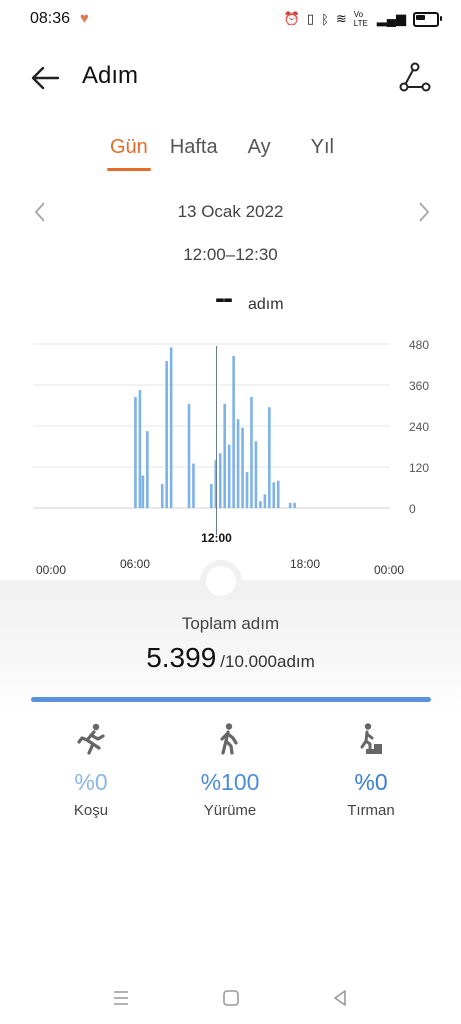  I want to click on signal-icon: ▂▄▆, so click(391, 18).